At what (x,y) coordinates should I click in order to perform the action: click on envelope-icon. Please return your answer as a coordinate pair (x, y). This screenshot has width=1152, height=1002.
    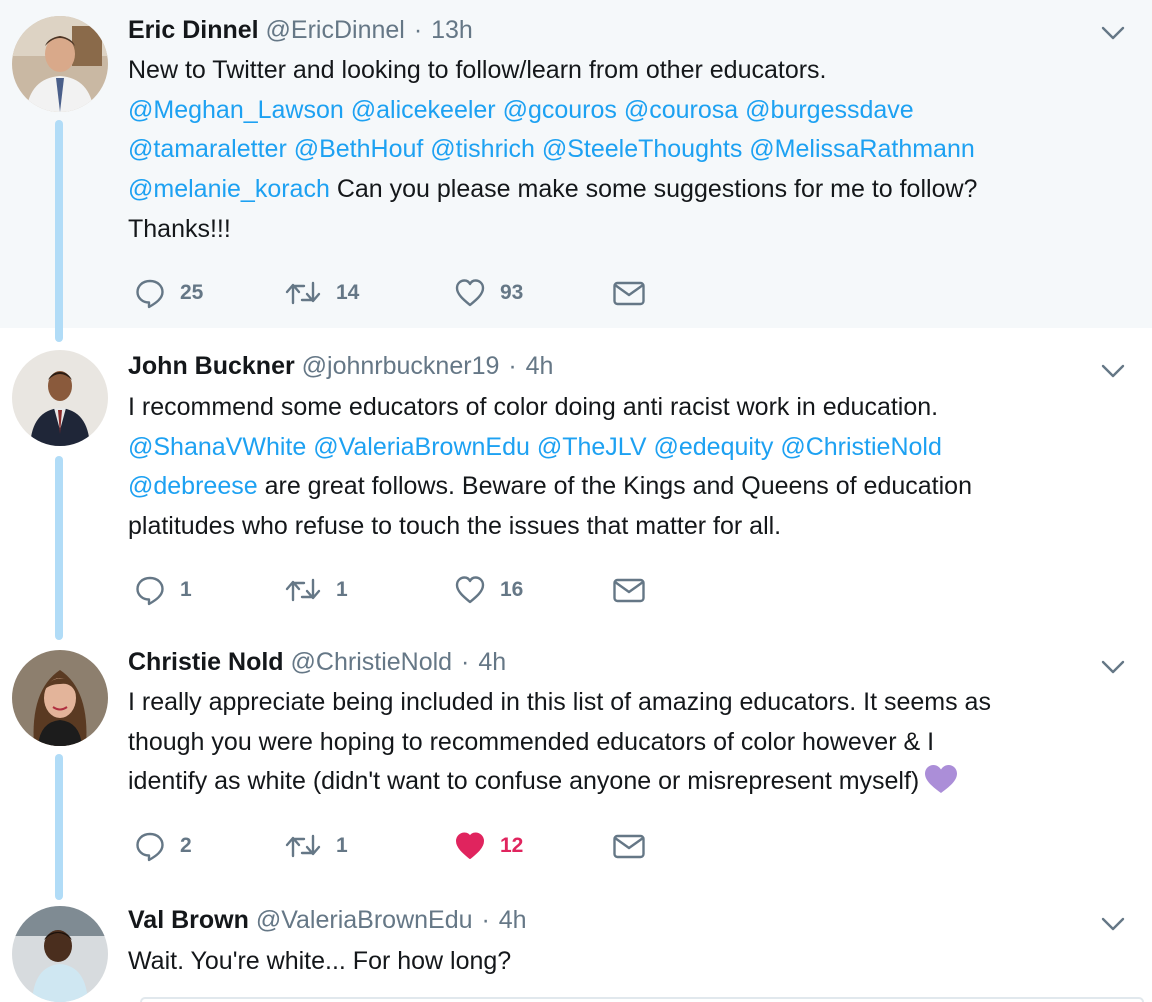
    Looking at the image, I should click on (629, 293).